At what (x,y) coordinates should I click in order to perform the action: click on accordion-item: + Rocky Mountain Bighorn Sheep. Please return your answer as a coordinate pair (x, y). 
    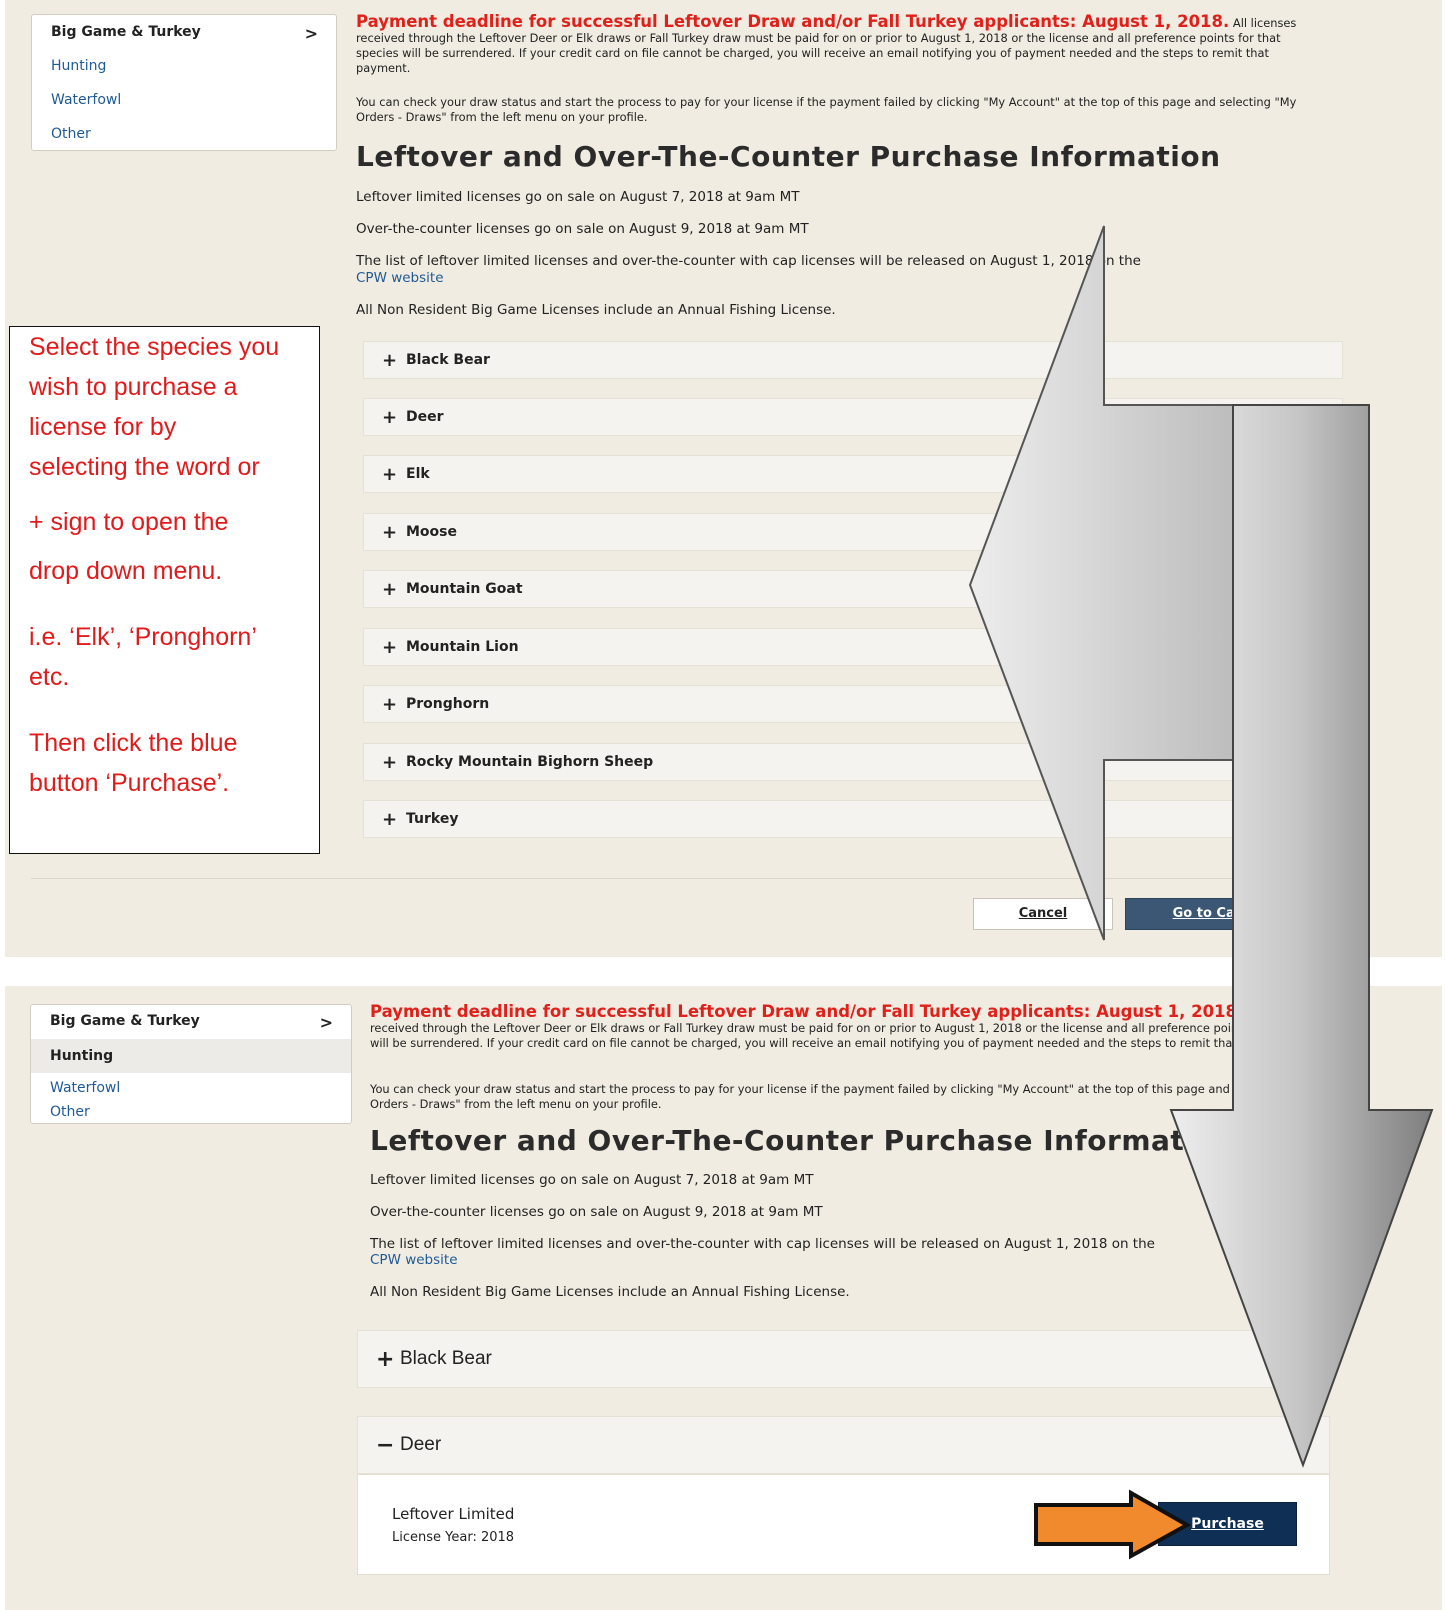
    Looking at the image, I should click on (853, 762).